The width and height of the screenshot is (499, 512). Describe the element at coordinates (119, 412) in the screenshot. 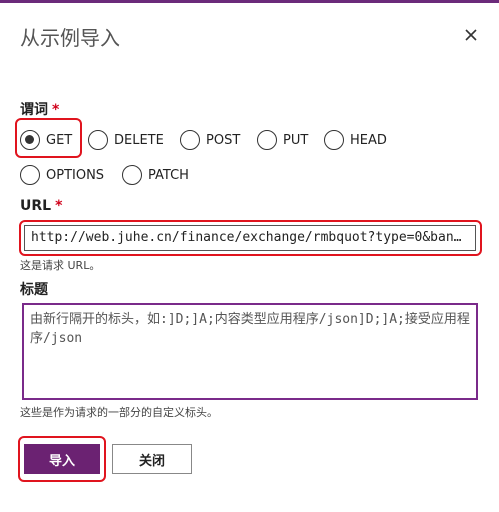

I see `headers-hint: 这些是作为请求的一部分的自定义标头。` at that location.